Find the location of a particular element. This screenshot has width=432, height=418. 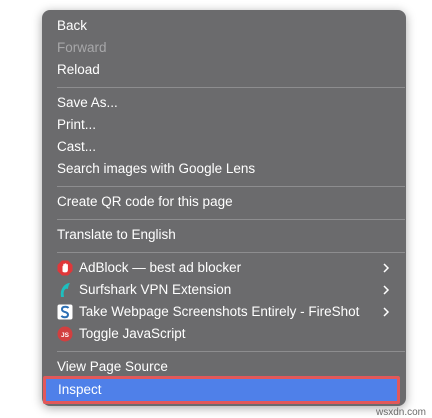

menu-item-label: Reload is located at coordinates (78, 69).